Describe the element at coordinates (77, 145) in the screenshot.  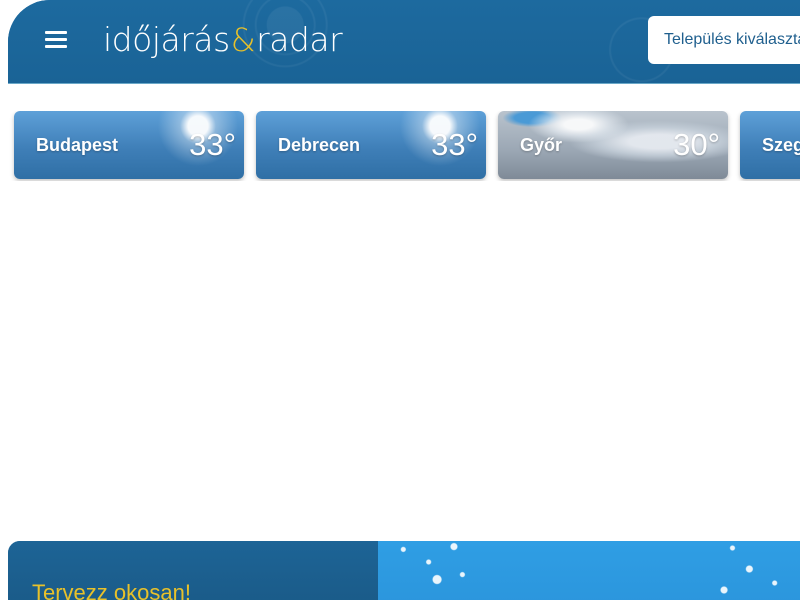
I see `city-name: Budapest` at that location.